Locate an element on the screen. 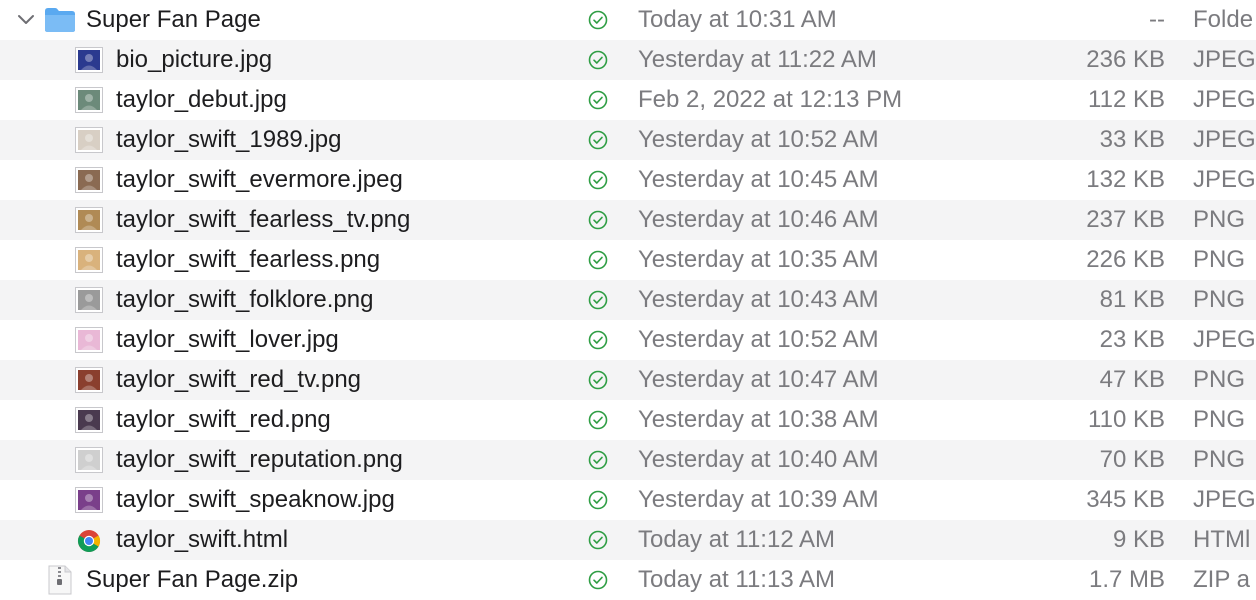 Image resolution: width=1256 pixels, height=600 pixels. file-name: taylor_swift_red.png is located at coordinates (223, 419).